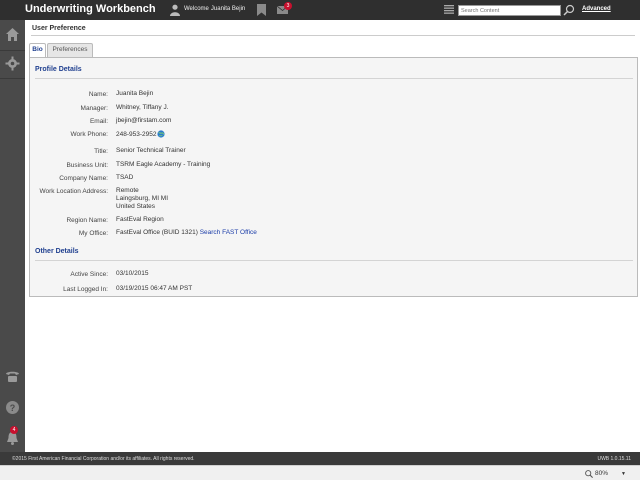 The height and width of the screenshot is (480, 640). What do you see at coordinates (37, 50) in the screenshot?
I see `tab-bio: Bio` at bounding box center [37, 50].